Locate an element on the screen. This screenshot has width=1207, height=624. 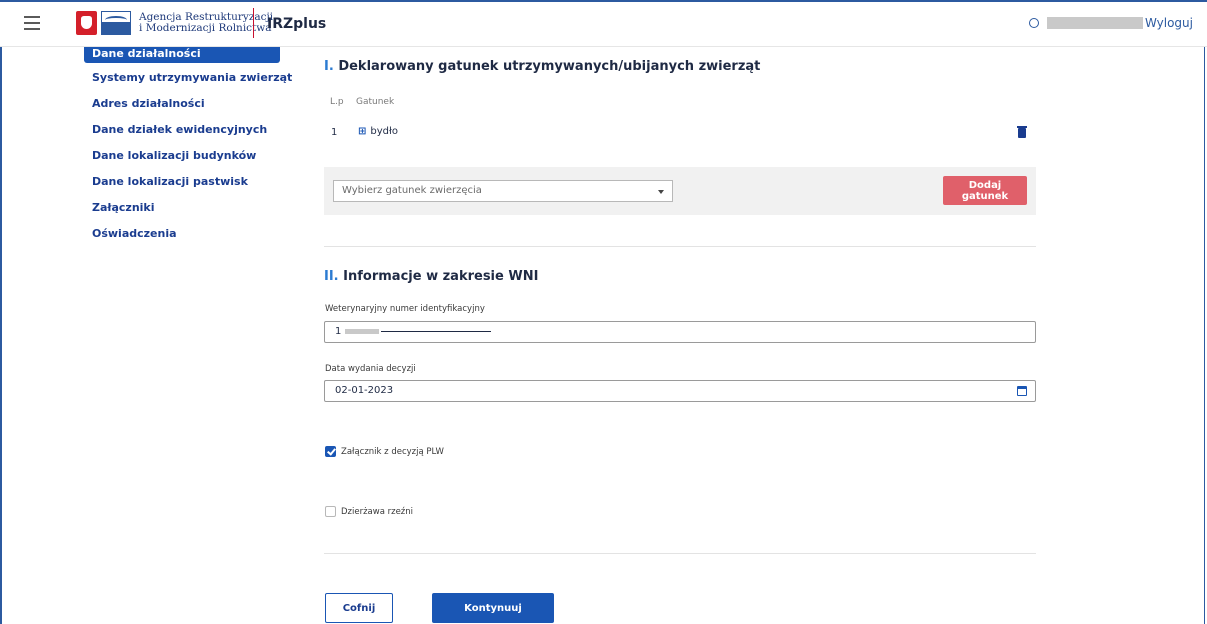
continue-button: Kontynuuj is located at coordinates (493, 608).